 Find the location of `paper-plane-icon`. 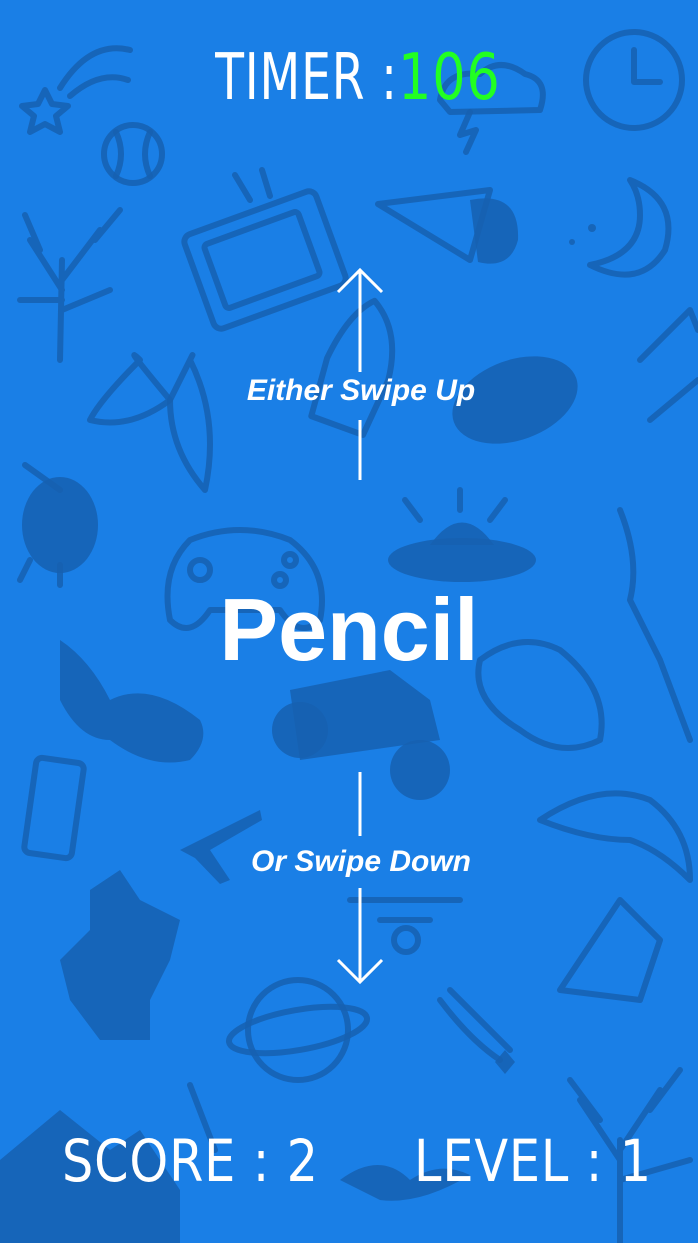

paper-plane-icon is located at coordinates (447, 225).